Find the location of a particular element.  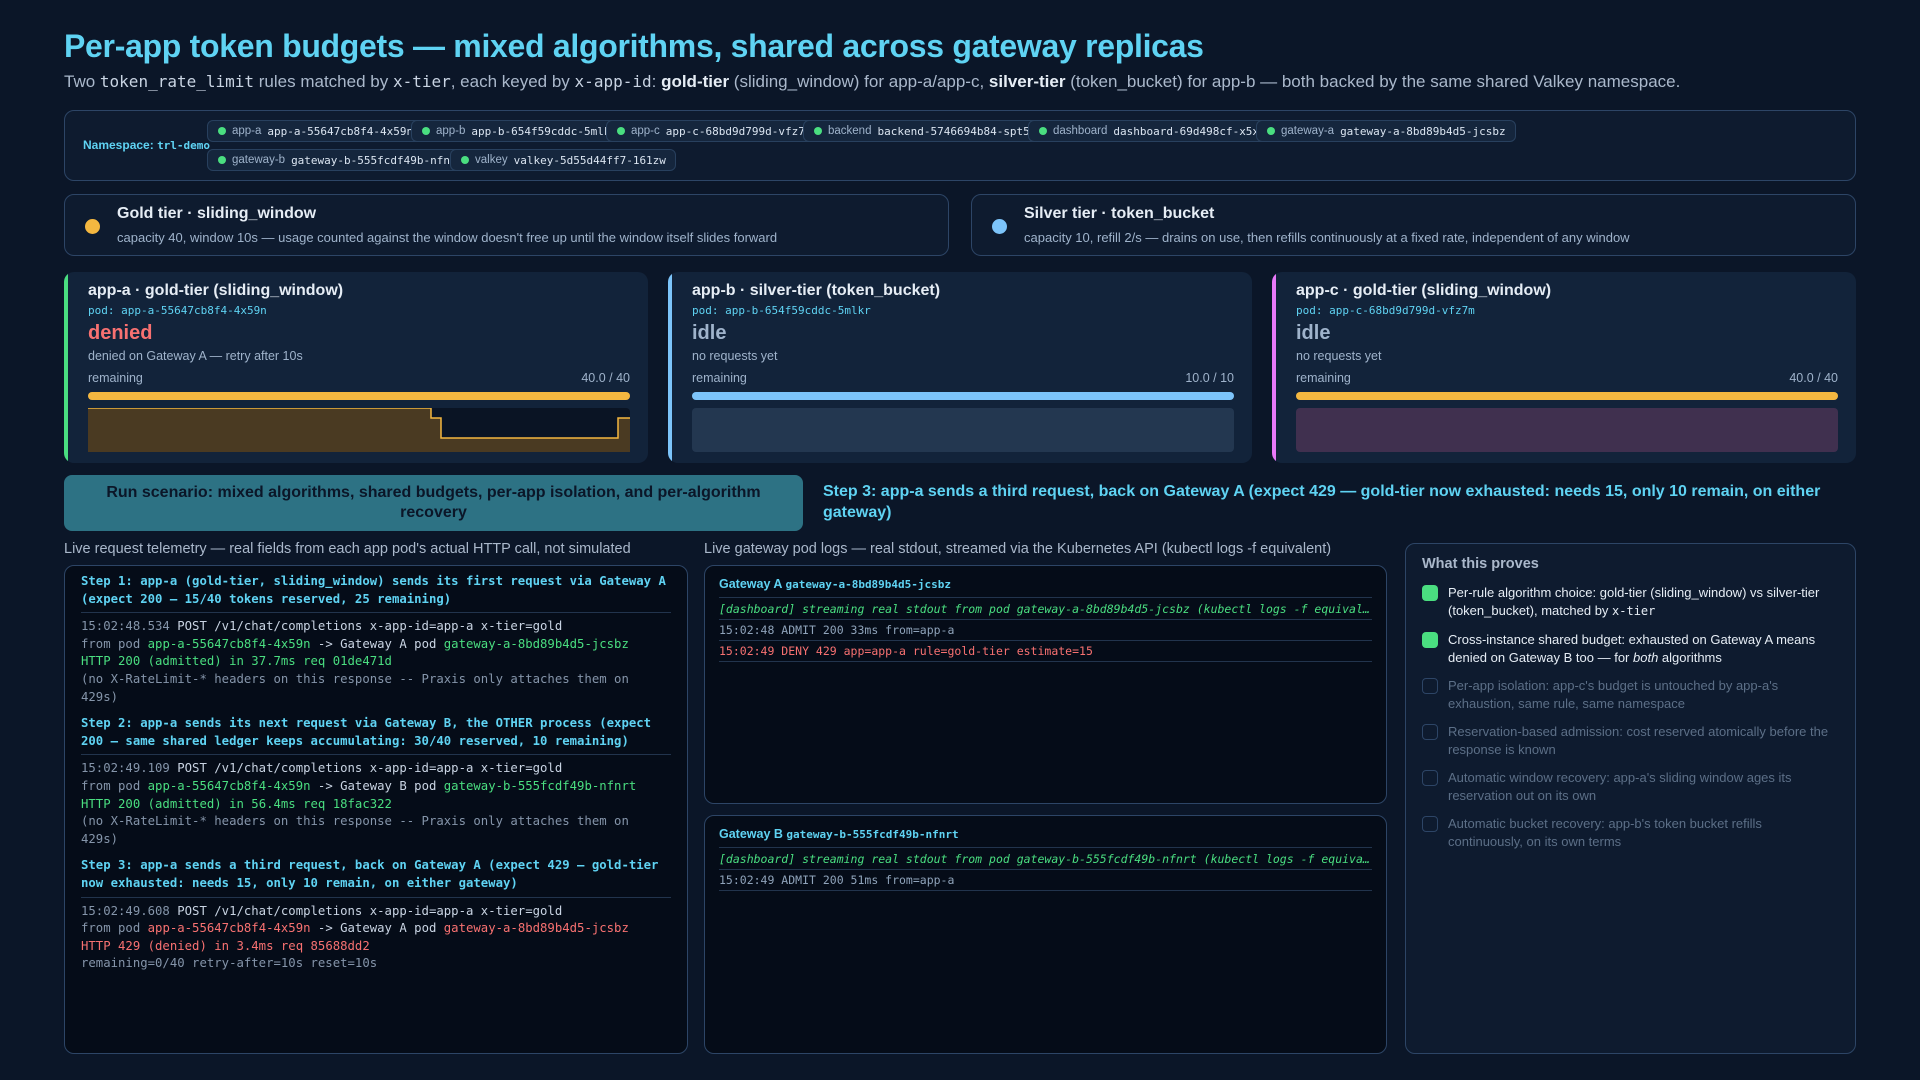

pod-name: backend-5746694b84-spt5k is located at coordinates (957, 131).